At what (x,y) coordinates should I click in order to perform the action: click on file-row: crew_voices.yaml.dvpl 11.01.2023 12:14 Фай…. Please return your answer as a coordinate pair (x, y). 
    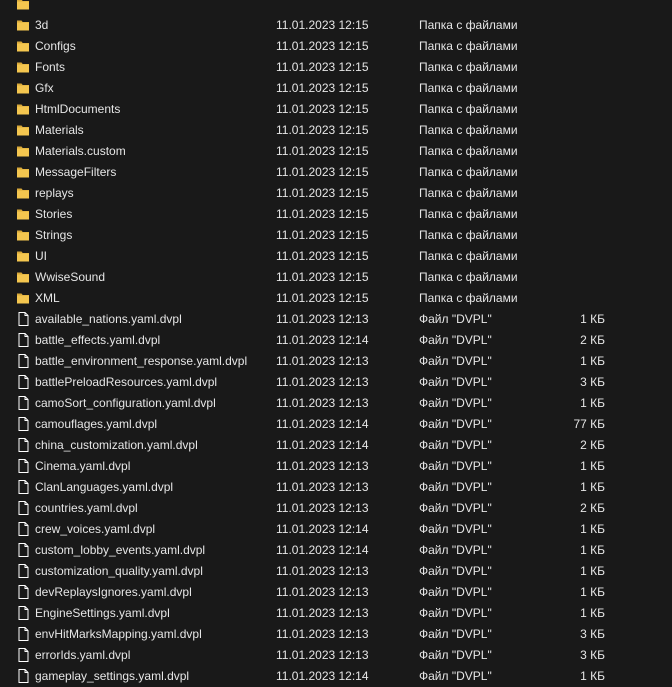
    Looking at the image, I should click on (336, 529).